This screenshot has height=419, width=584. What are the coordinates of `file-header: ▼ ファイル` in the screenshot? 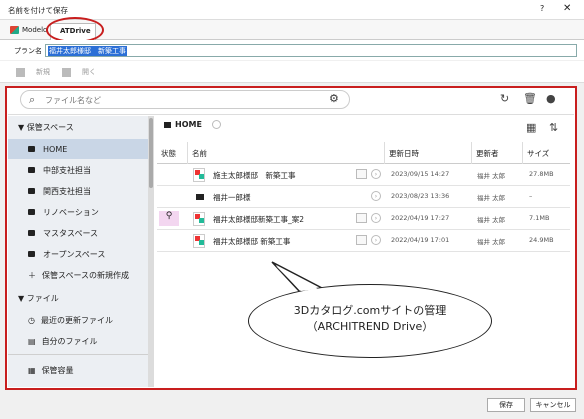 It's located at (38, 298).